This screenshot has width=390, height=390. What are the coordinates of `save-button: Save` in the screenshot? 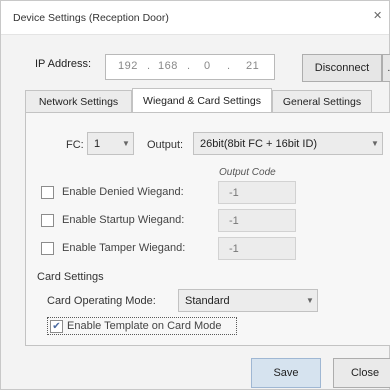 It's located at (286, 373).